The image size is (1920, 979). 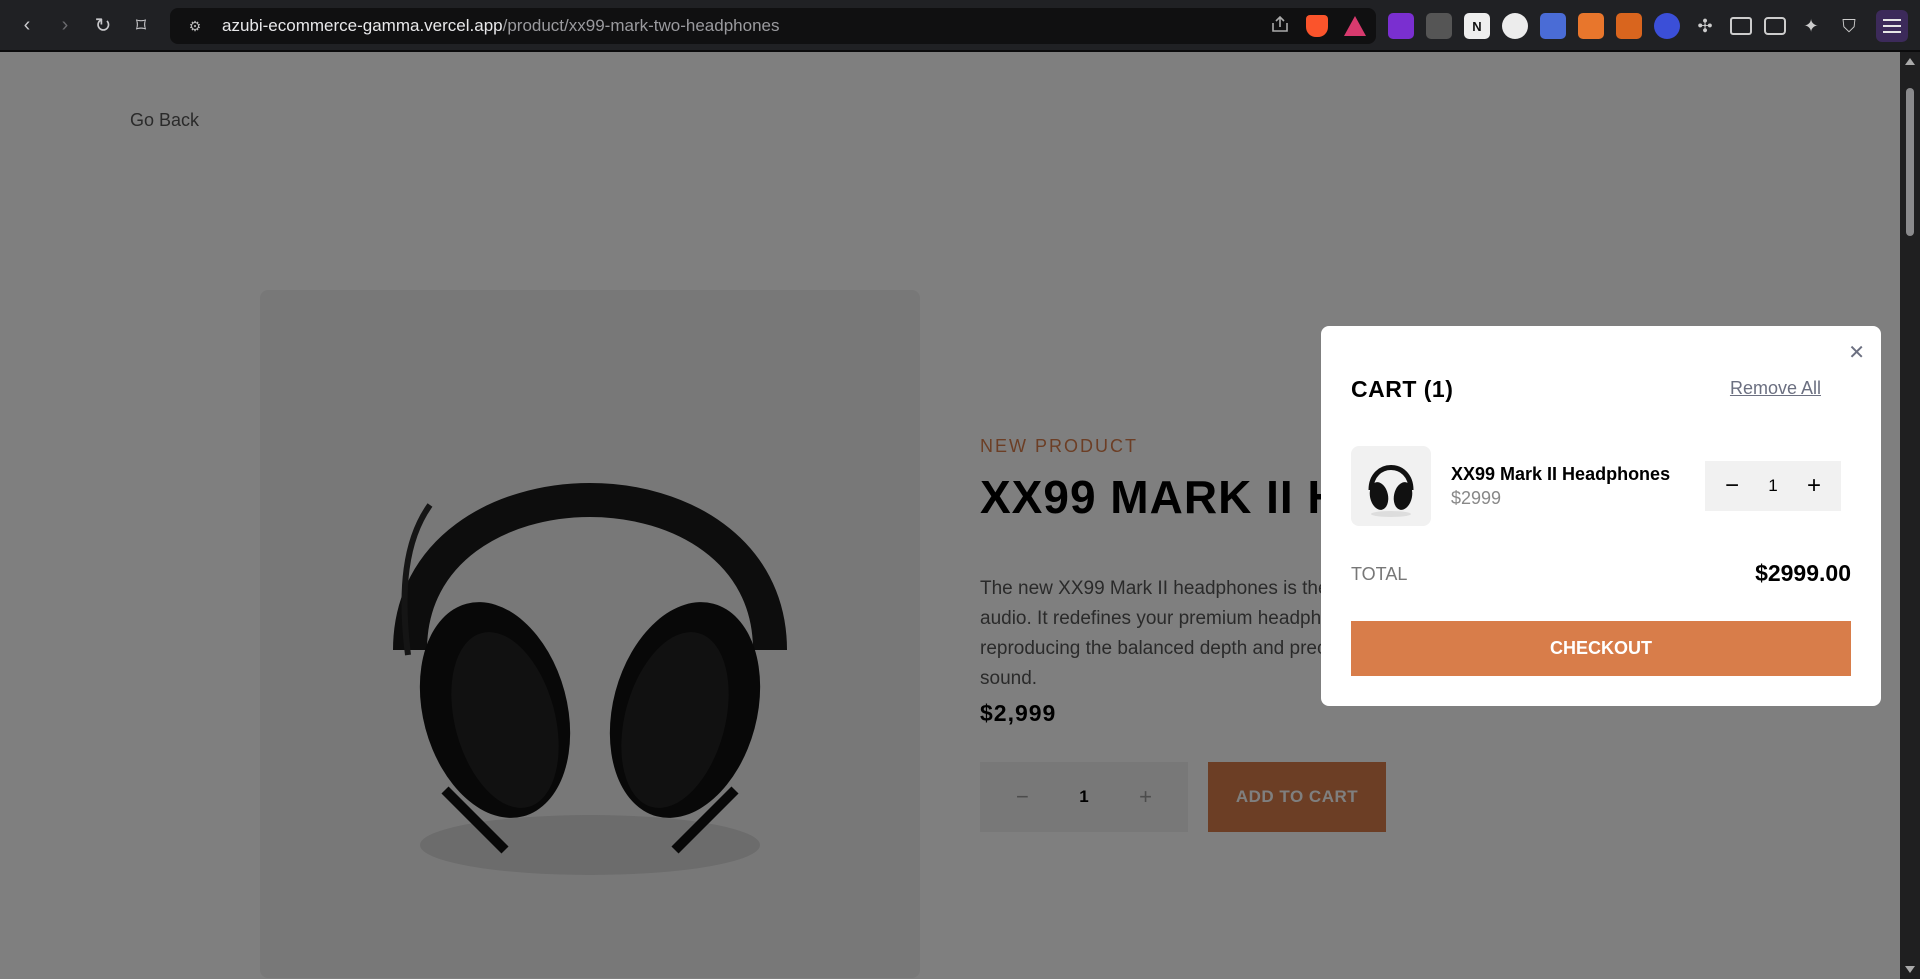 What do you see at coordinates (1849, 26) in the screenshot?
I see `vpn-icon: ⛉` at bounding box center [1849, 26].